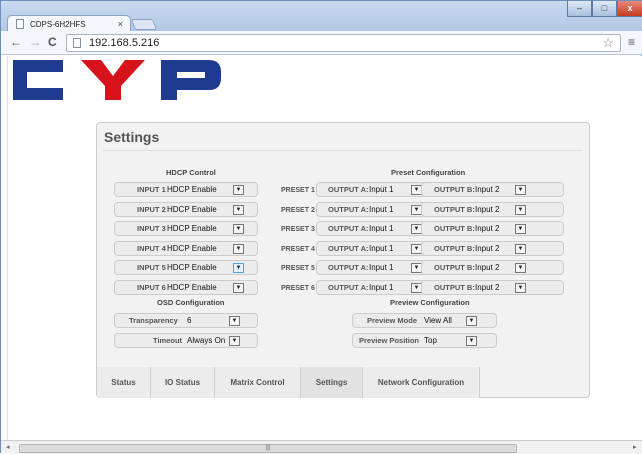 This screenshot has height=454, width=642. Describe the element at coordinates (343, 150) in the screenshot. I see `title-divider` at that location.